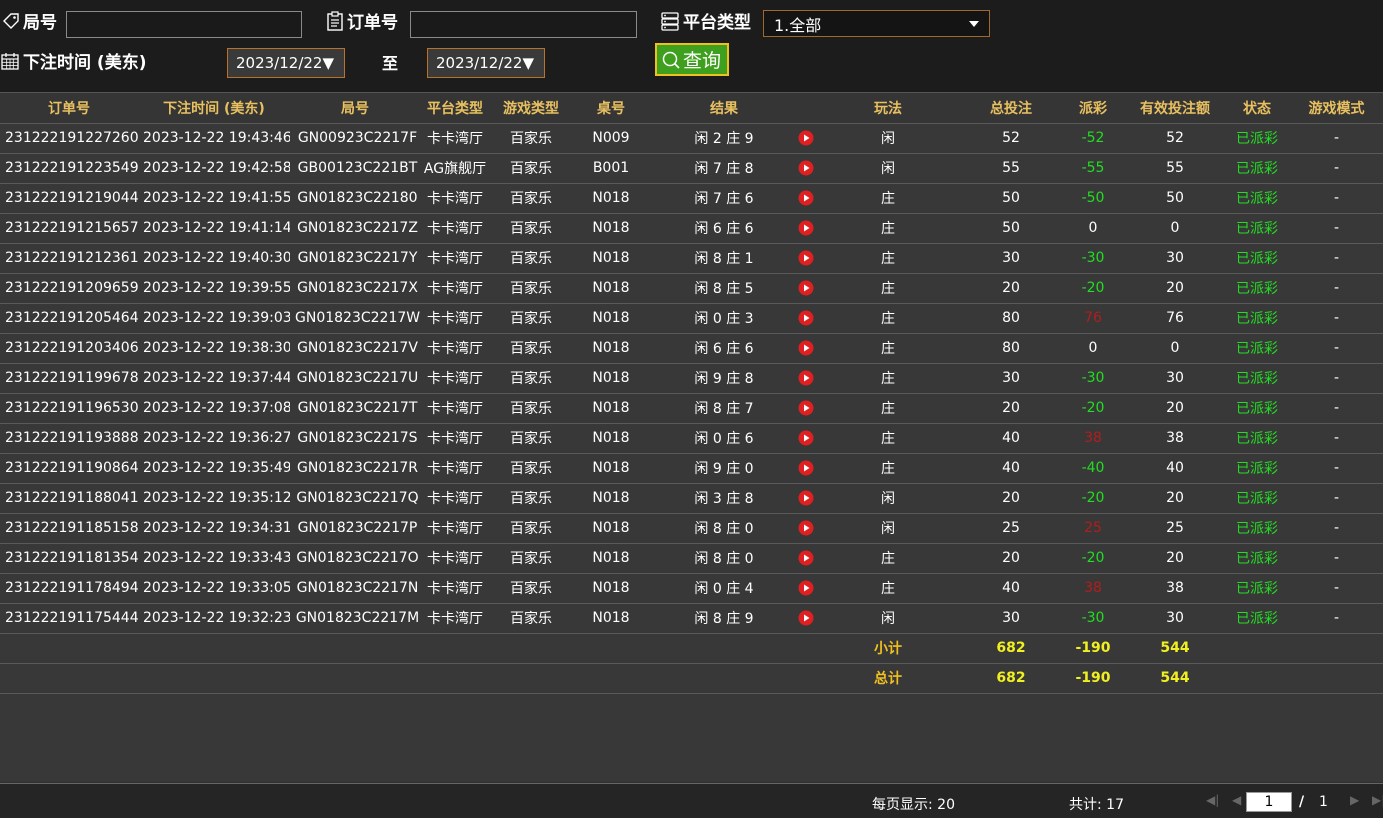 The width and height of the screenshot is (1383, 818). What do you see at coordinates (724, 468) in the screenshot?
I see `cell-result: 闲 9 庄 0` at bounding box center [724, 468].